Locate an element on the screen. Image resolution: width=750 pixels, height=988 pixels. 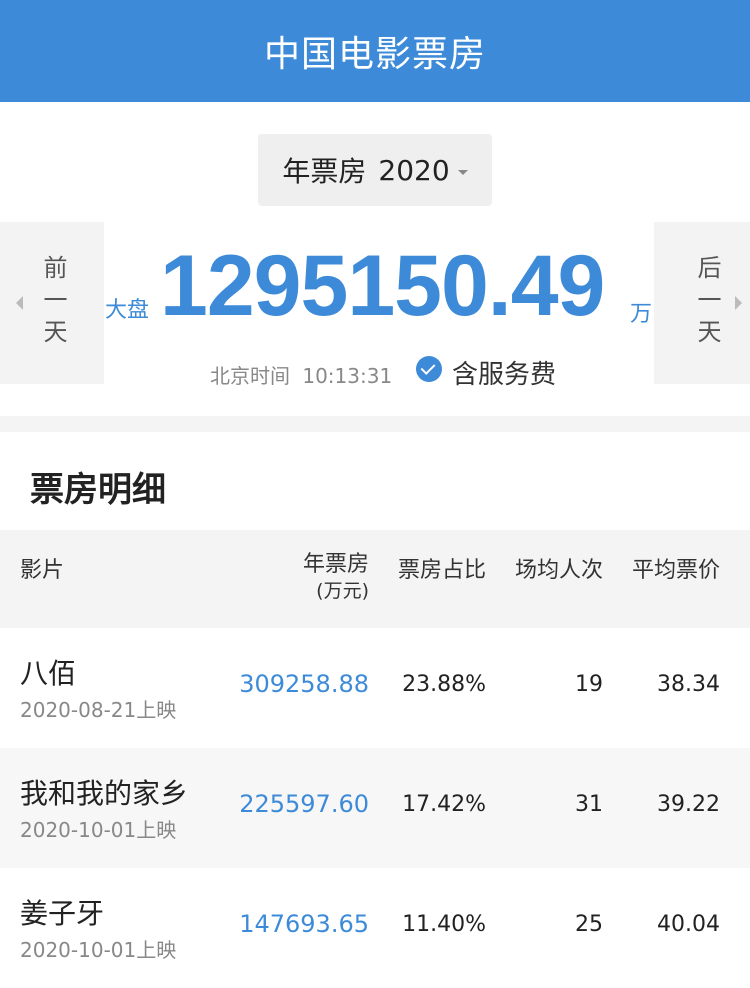
time-value: 10:13:31 is located at coordinates (347, 376).